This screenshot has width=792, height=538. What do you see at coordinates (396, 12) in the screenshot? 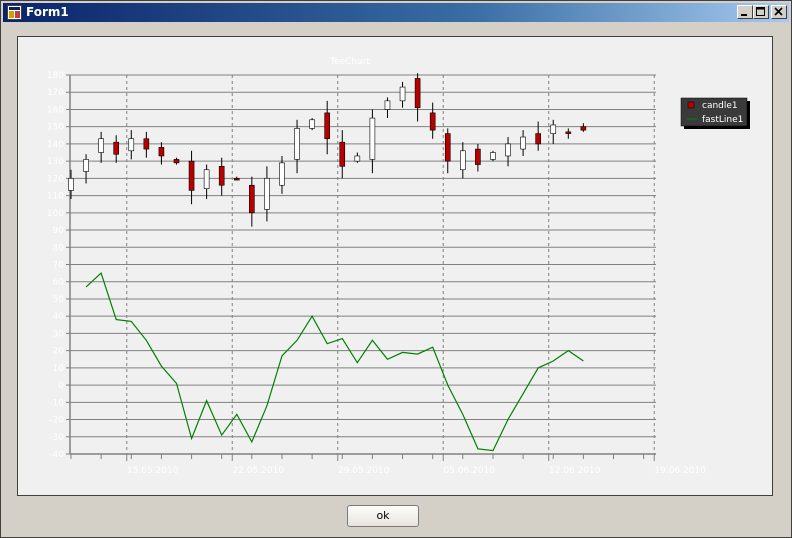
I see `title-bar: Form1` at bounding box center [396, 12].